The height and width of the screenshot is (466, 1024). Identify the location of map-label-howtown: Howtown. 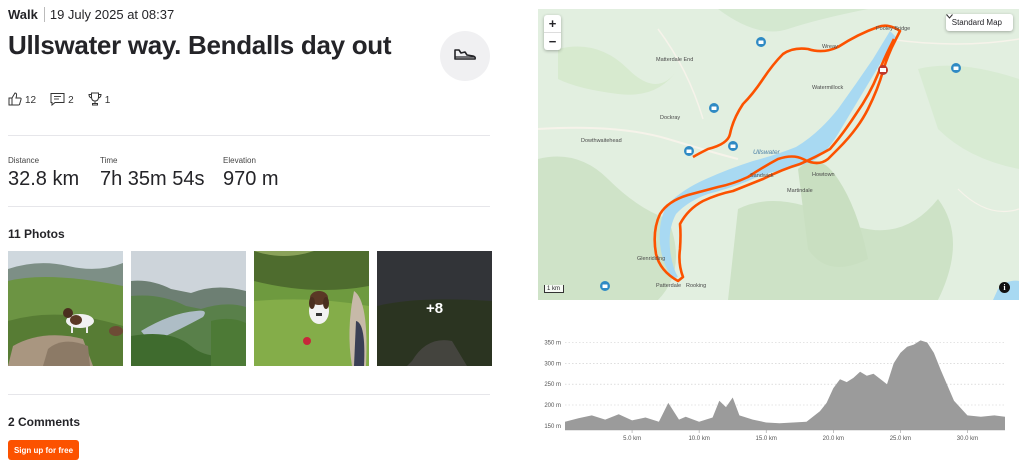
(823, 175).